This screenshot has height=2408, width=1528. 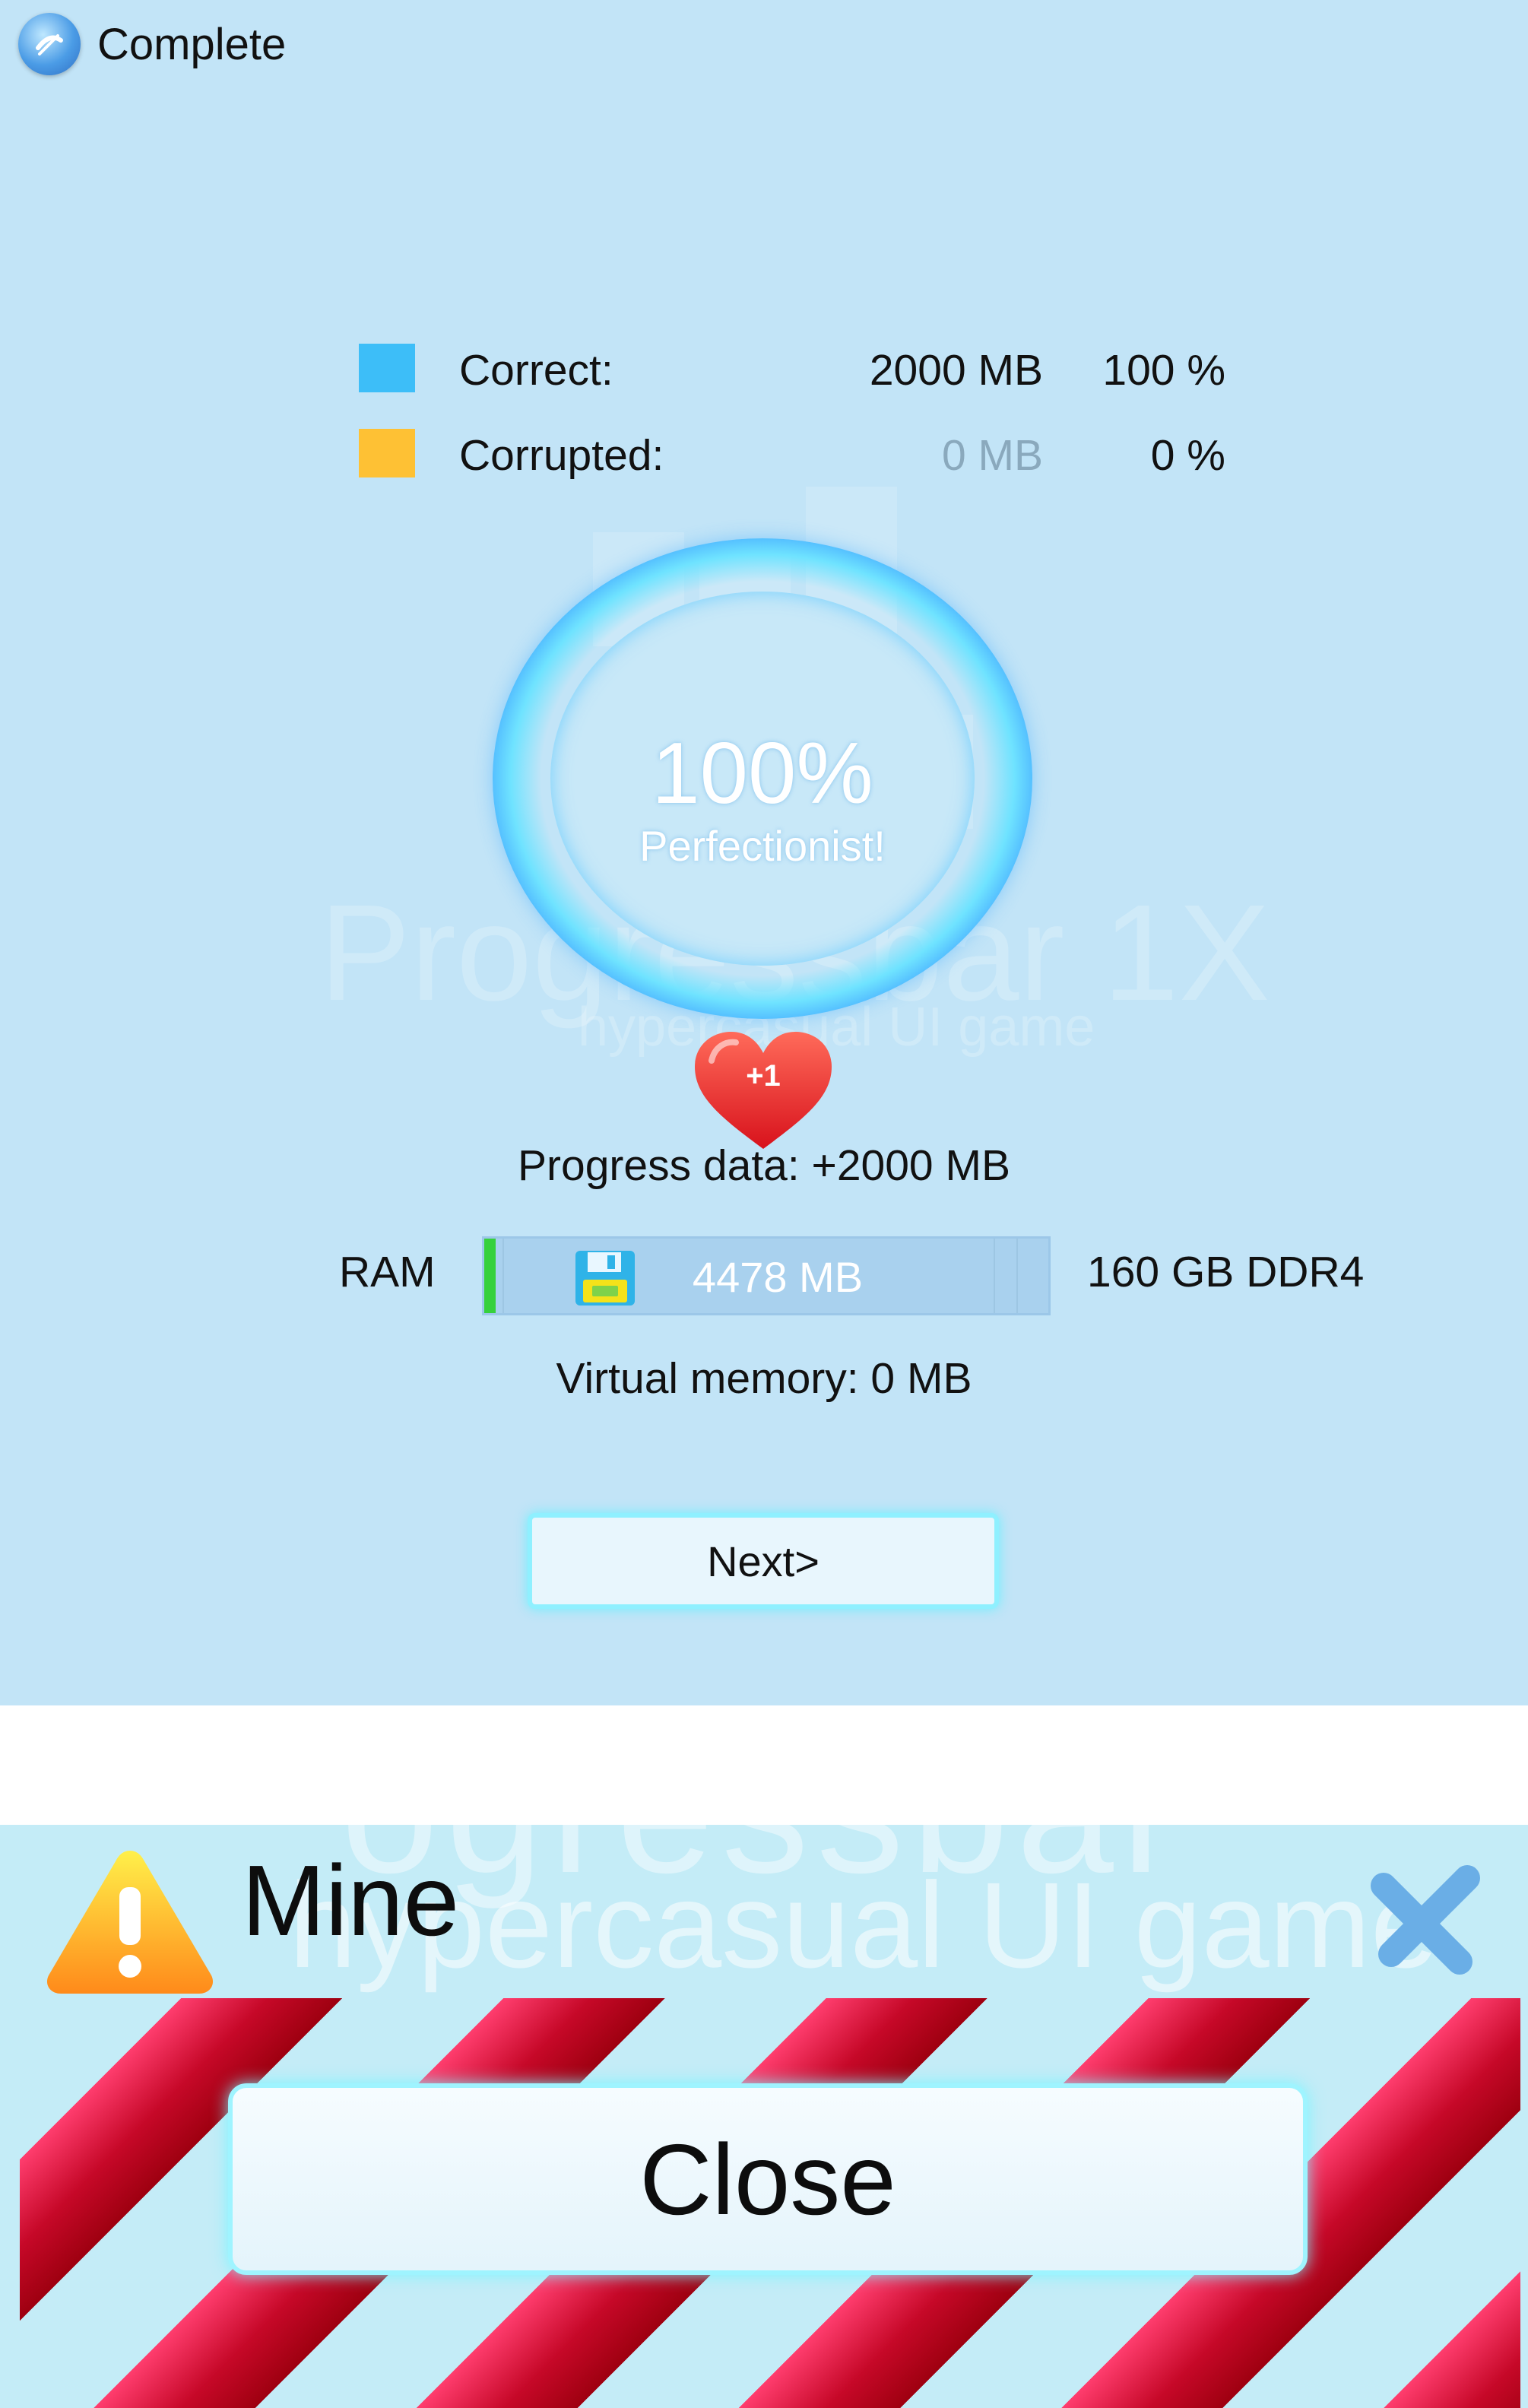 What do you see at coordinates (763, 1561) in the screenshot?
I see `next-button: Next>` at bounding box center [763, 1561].